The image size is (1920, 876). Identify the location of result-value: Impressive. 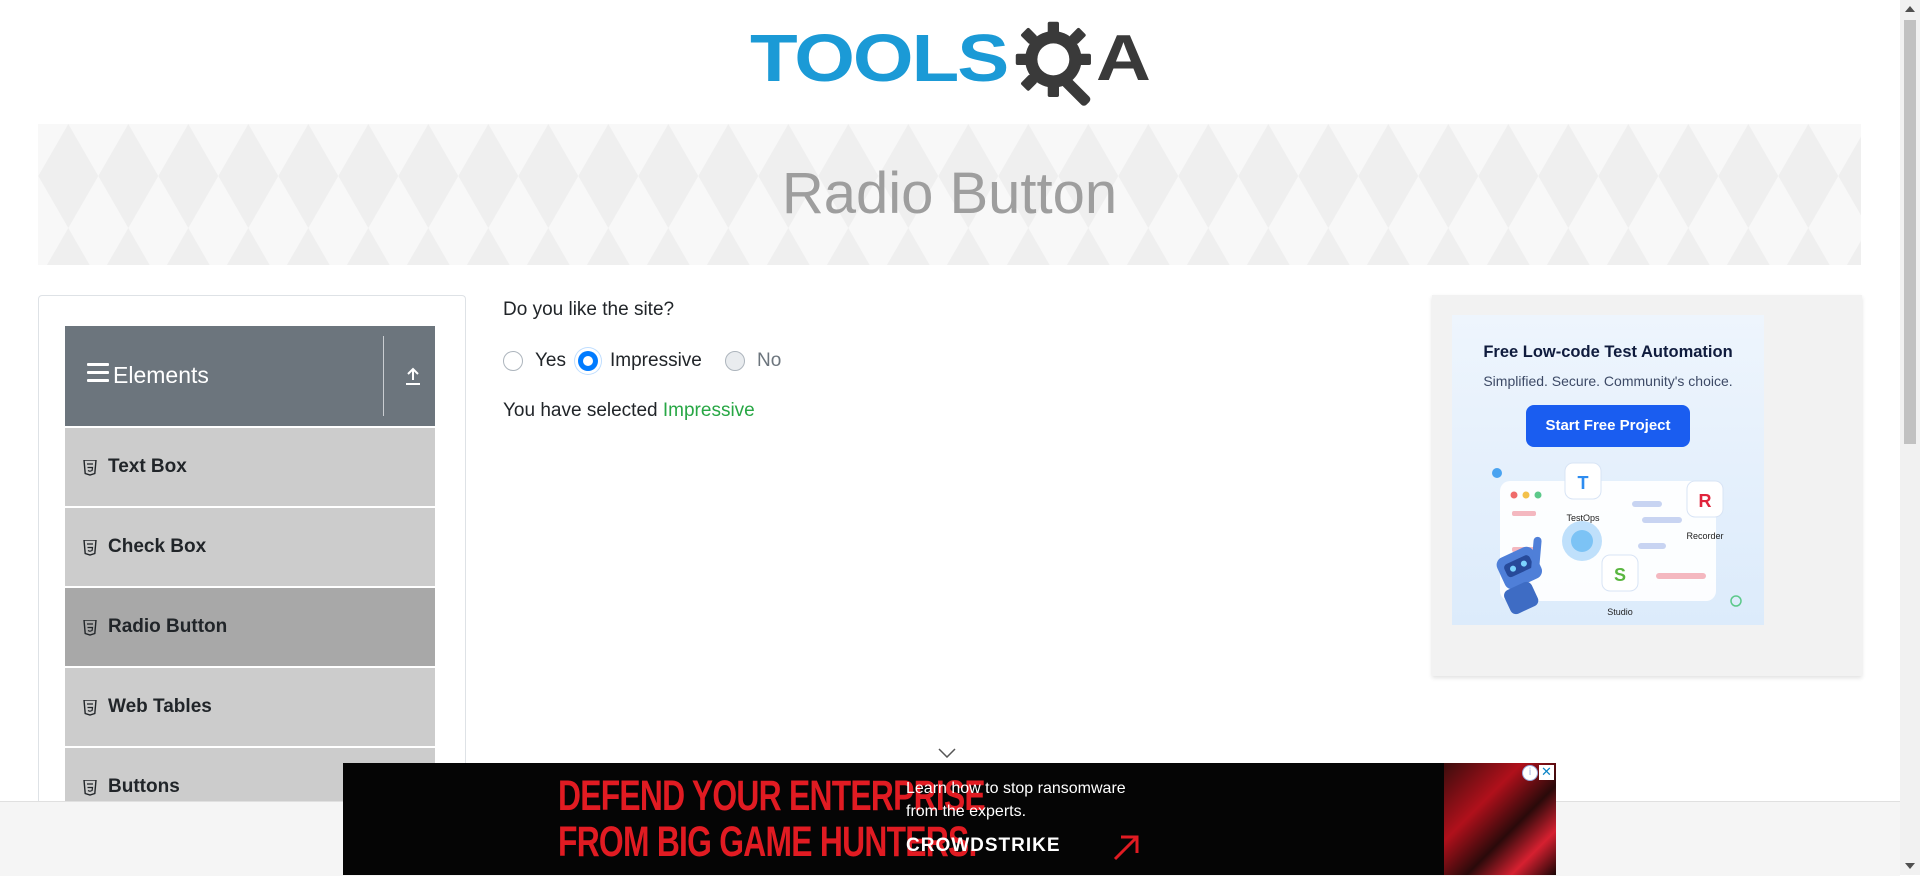
(708, 410).